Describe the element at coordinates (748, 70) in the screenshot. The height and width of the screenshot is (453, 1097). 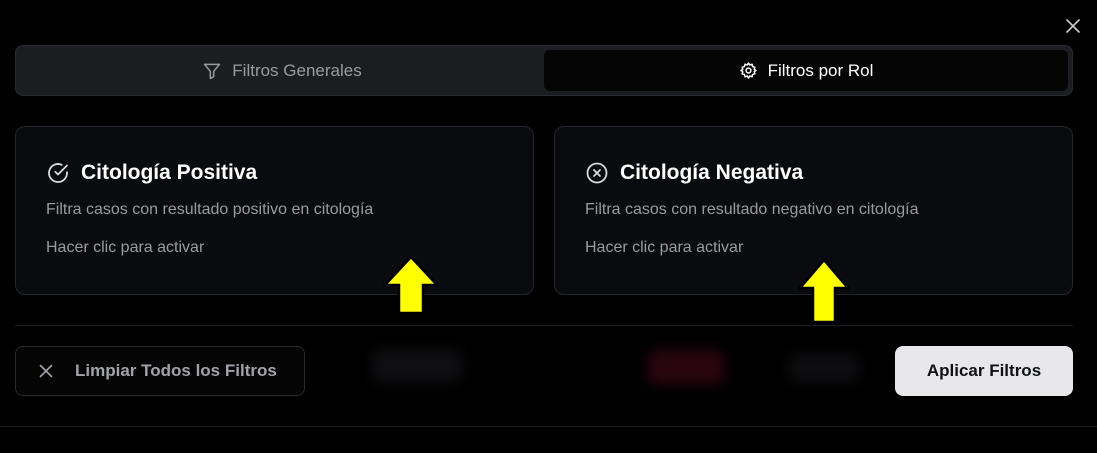
I see `gear-icon` at that location.